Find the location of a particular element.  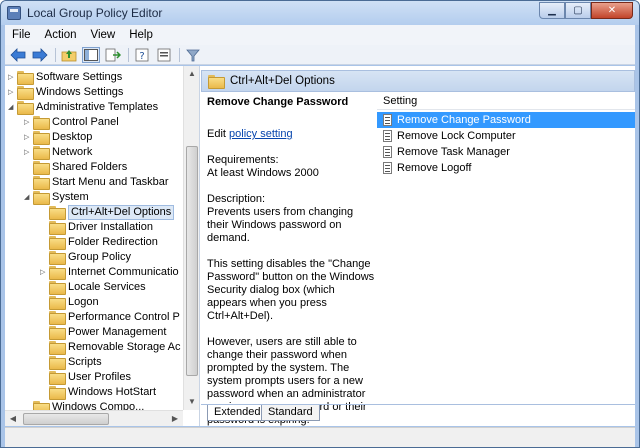

title-bar: Local Group Policy Editor ▁ ▢ ✕ is located at coordinates (320, 13).